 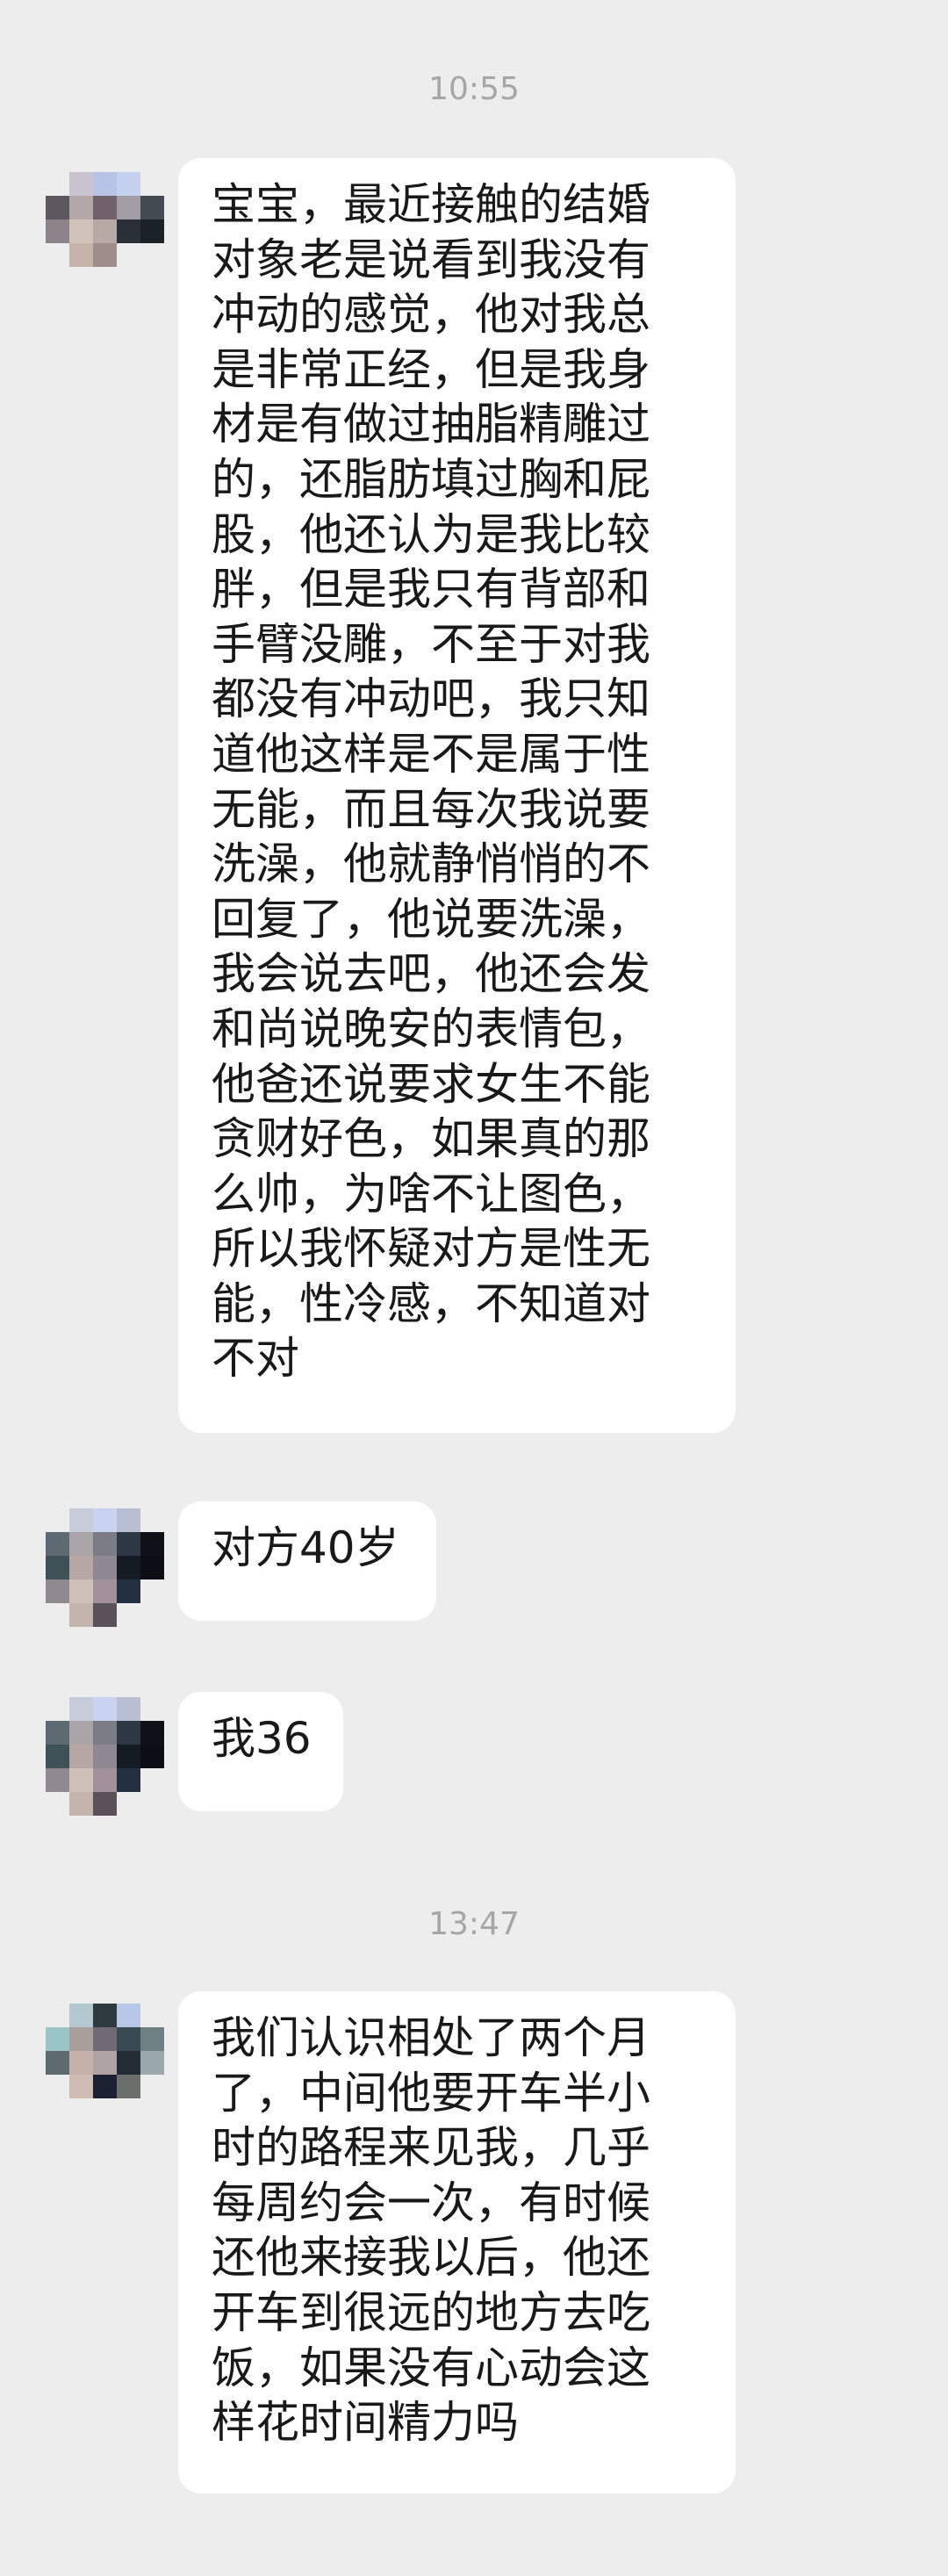 I want to click on message-text: 对方40岁, so click(x=308, y=1548).